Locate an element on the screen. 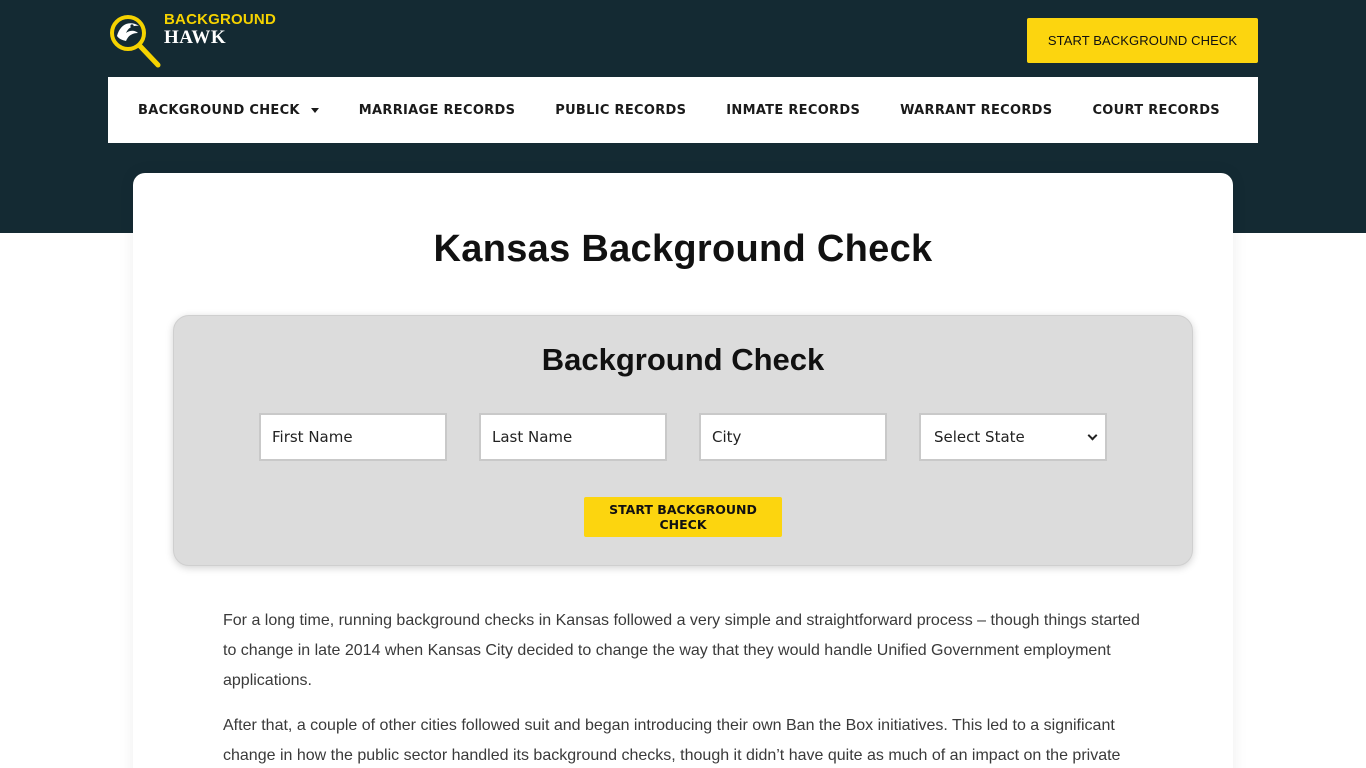 The height and width of the screenshot is (768, 1366). hawk-magnifier-icon is located at coordinates (135, 41).